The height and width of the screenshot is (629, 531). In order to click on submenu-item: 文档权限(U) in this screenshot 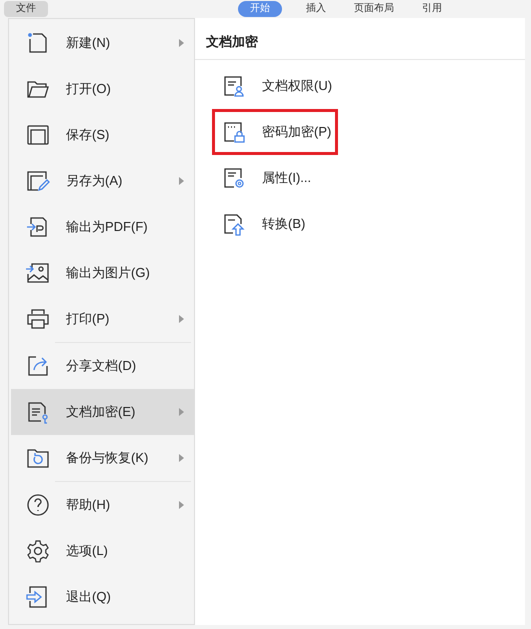, I will do `click(275, 86)`.